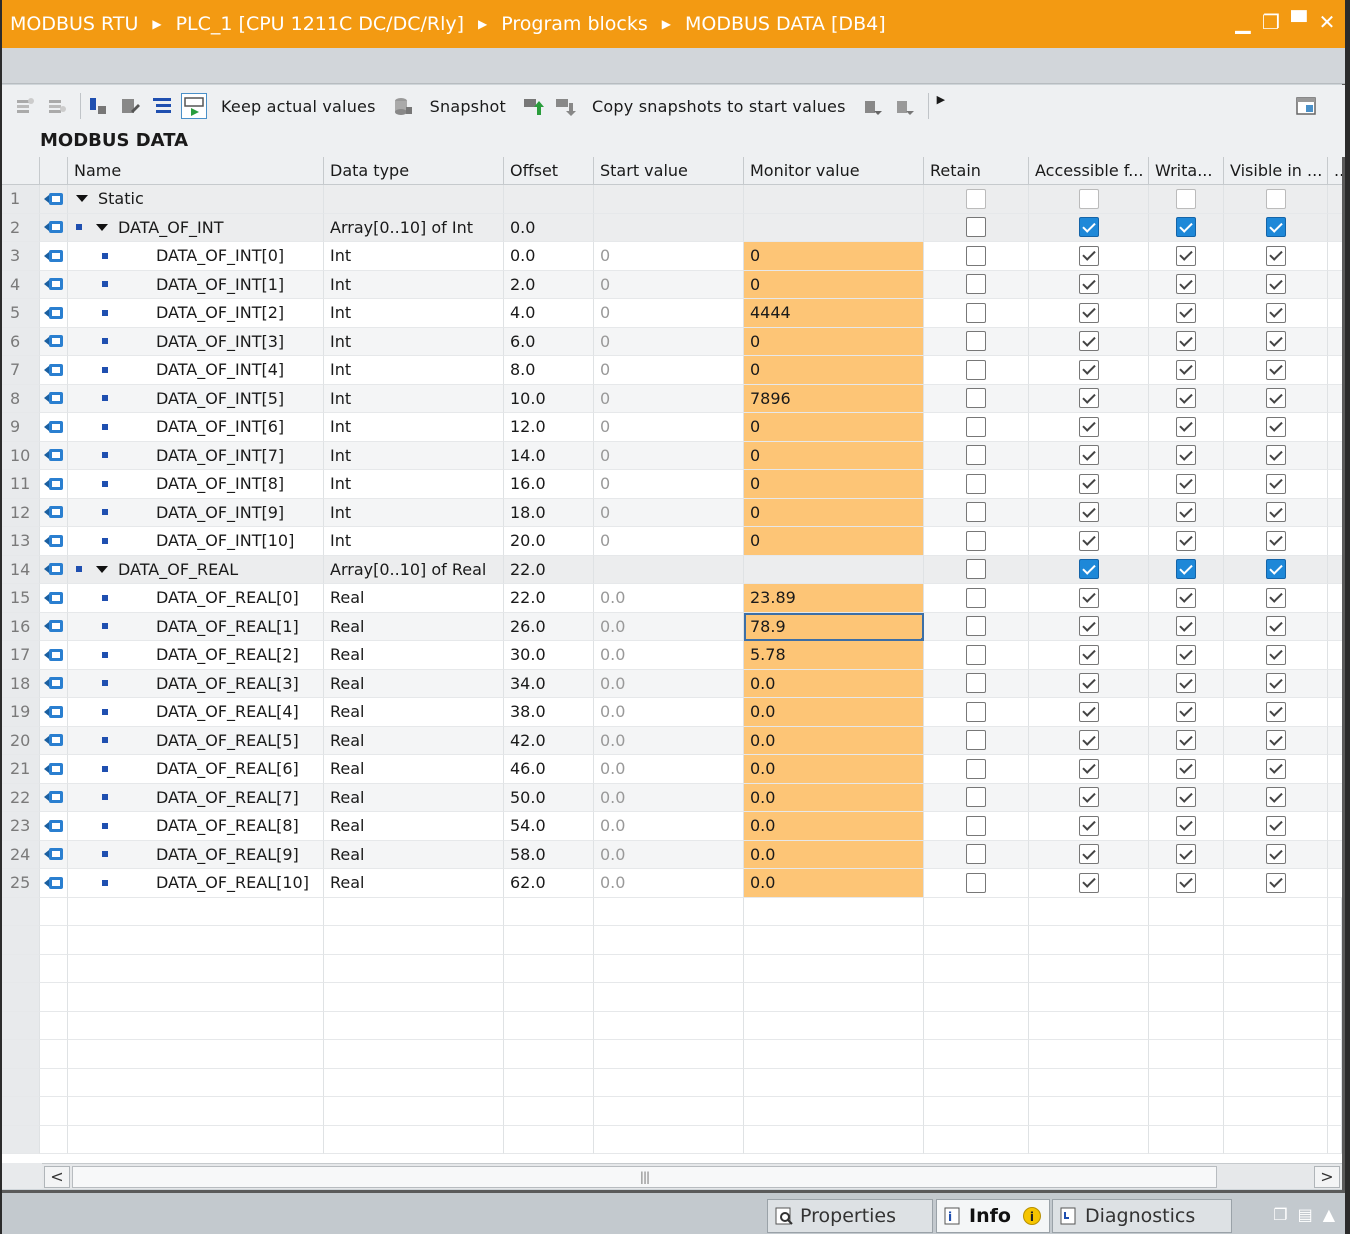 The width and height of the screenshot is (1350, 1234). Describe the element at coordinates (196, 455) in the screenshot. I see `name-cell: DATA_OF_INT[7]` at that location.